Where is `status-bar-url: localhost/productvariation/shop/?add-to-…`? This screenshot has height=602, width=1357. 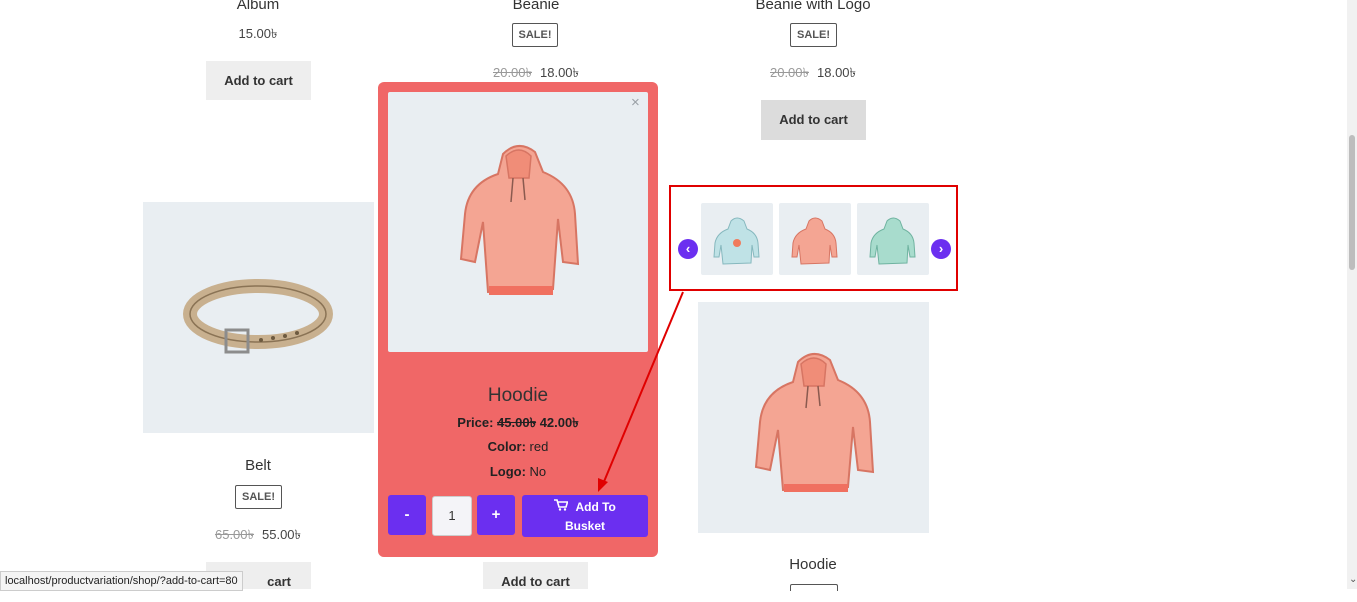
status-bar-url: localhost/productvariation/shop/?add-to-… is located at coordinates (121, 581).